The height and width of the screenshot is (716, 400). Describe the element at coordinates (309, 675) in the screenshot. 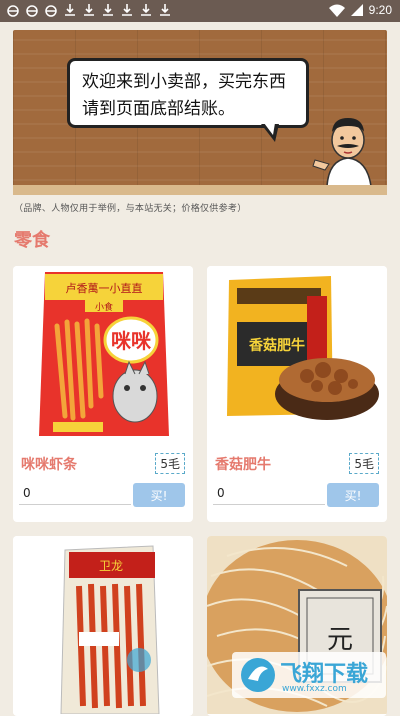

I see `site-watermark: 飞翔下载 www.fxxz.com` at that location.